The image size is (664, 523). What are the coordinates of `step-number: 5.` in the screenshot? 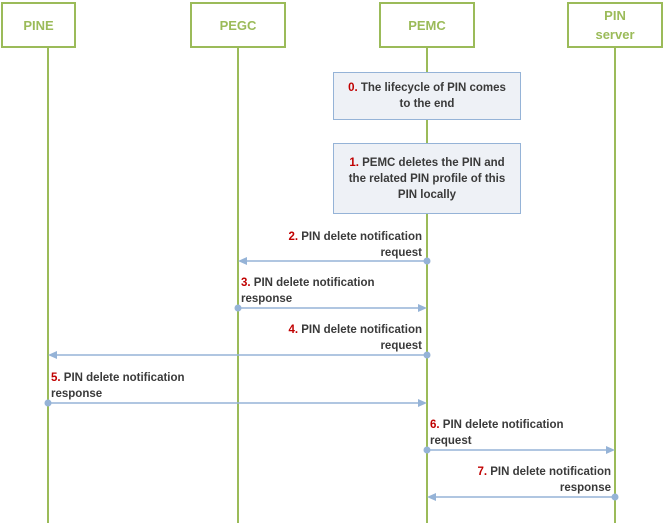 It's located at (56, 378).